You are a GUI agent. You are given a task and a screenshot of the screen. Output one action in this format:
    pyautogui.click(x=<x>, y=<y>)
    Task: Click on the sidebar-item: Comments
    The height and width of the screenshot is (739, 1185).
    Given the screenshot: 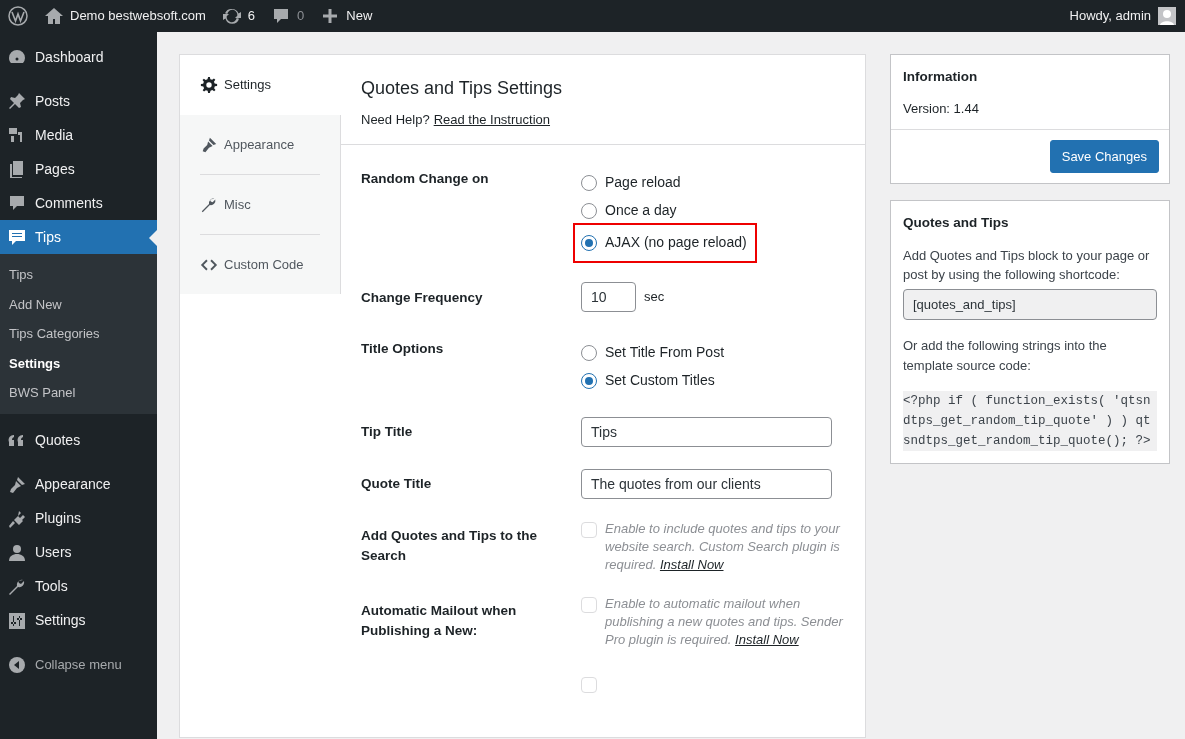 What is the action you would take?
    pyautogui.click(x=78, y=203)
    